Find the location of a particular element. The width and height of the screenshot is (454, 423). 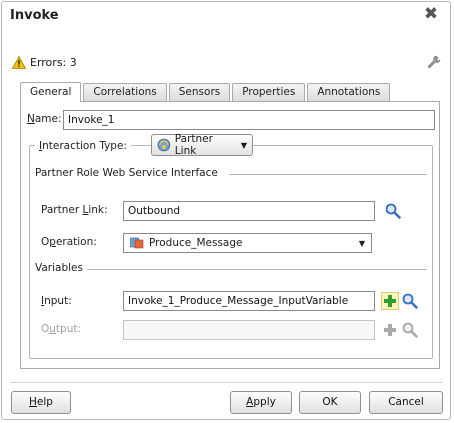

name-label-rest: ame: is located at coordinates (48, 119).